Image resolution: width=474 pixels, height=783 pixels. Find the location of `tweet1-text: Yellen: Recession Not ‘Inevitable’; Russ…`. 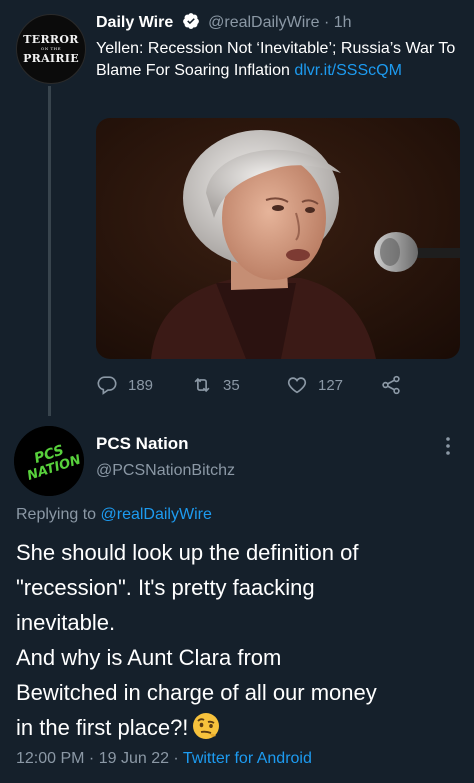

tweet1-text: Yellen: Recession Not ‘Inevitable’; Russ… is located at coordinates (279, 60).